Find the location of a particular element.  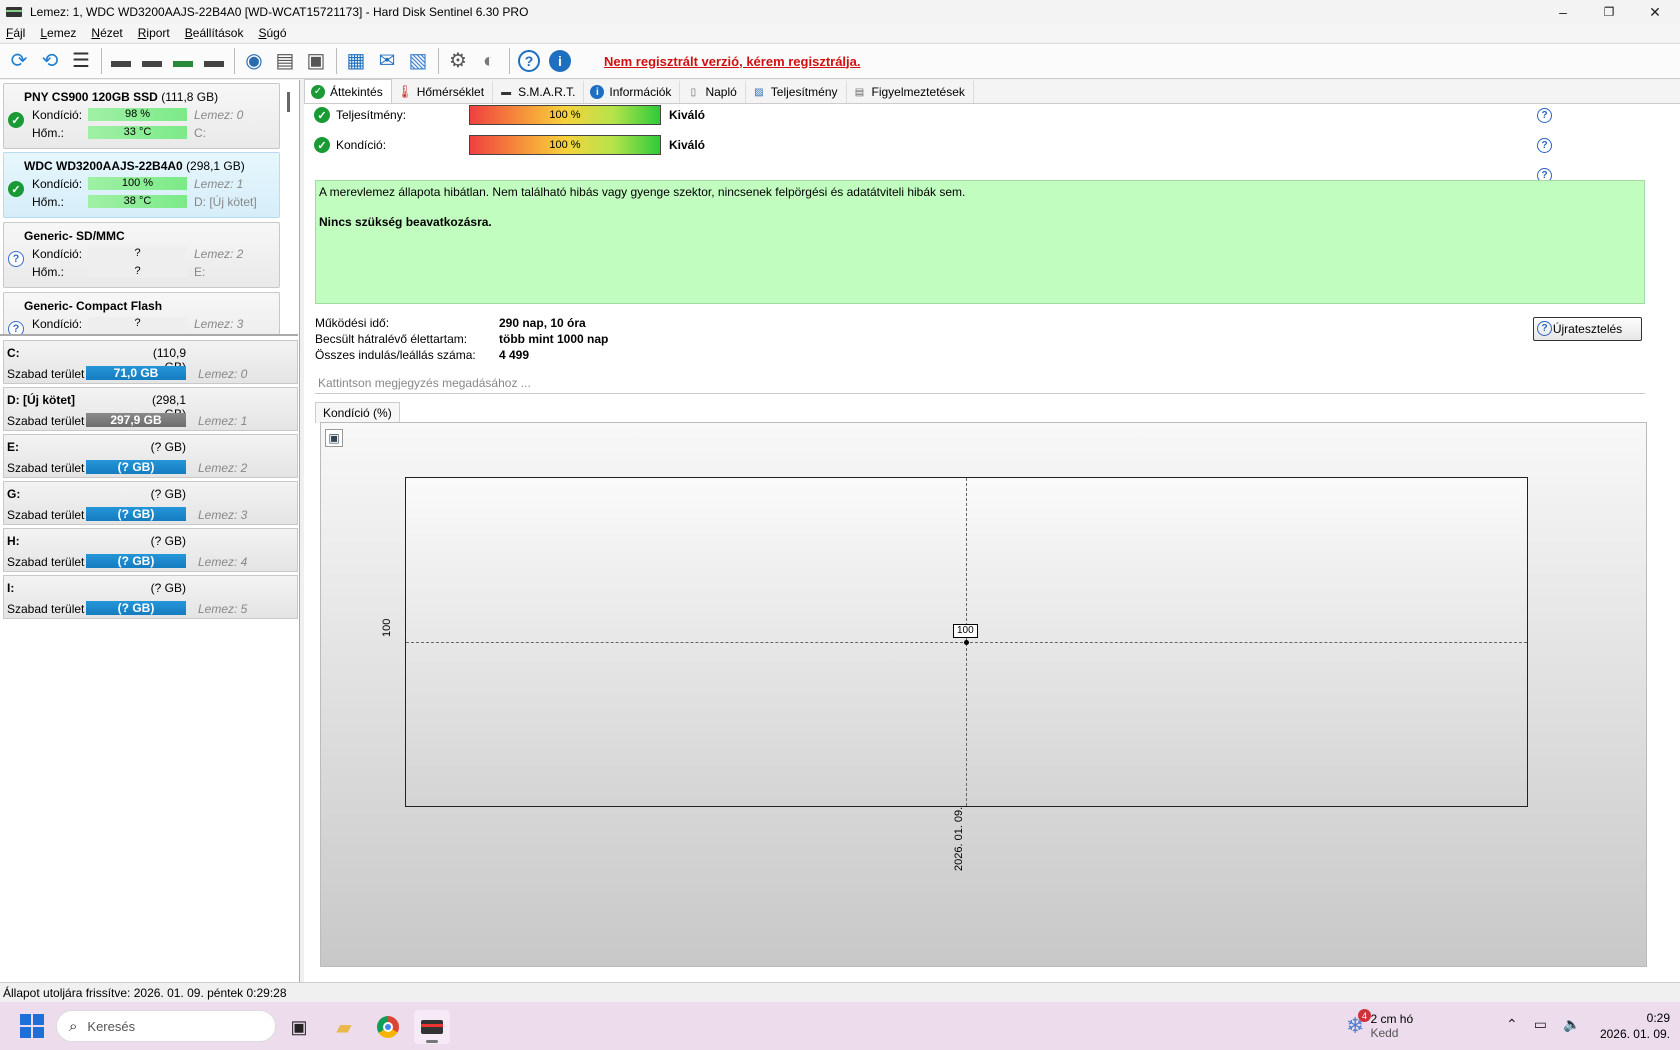

menu-view: Nézet is located at coordinates (108, 33).